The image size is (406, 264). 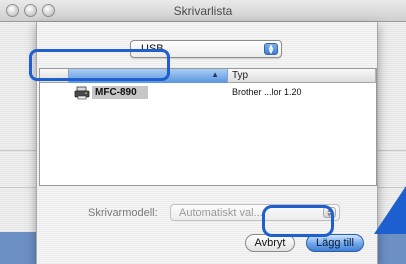 I want to click on printer-driver-type: Brother ...lor 1.20, so click(x=267, y=92).